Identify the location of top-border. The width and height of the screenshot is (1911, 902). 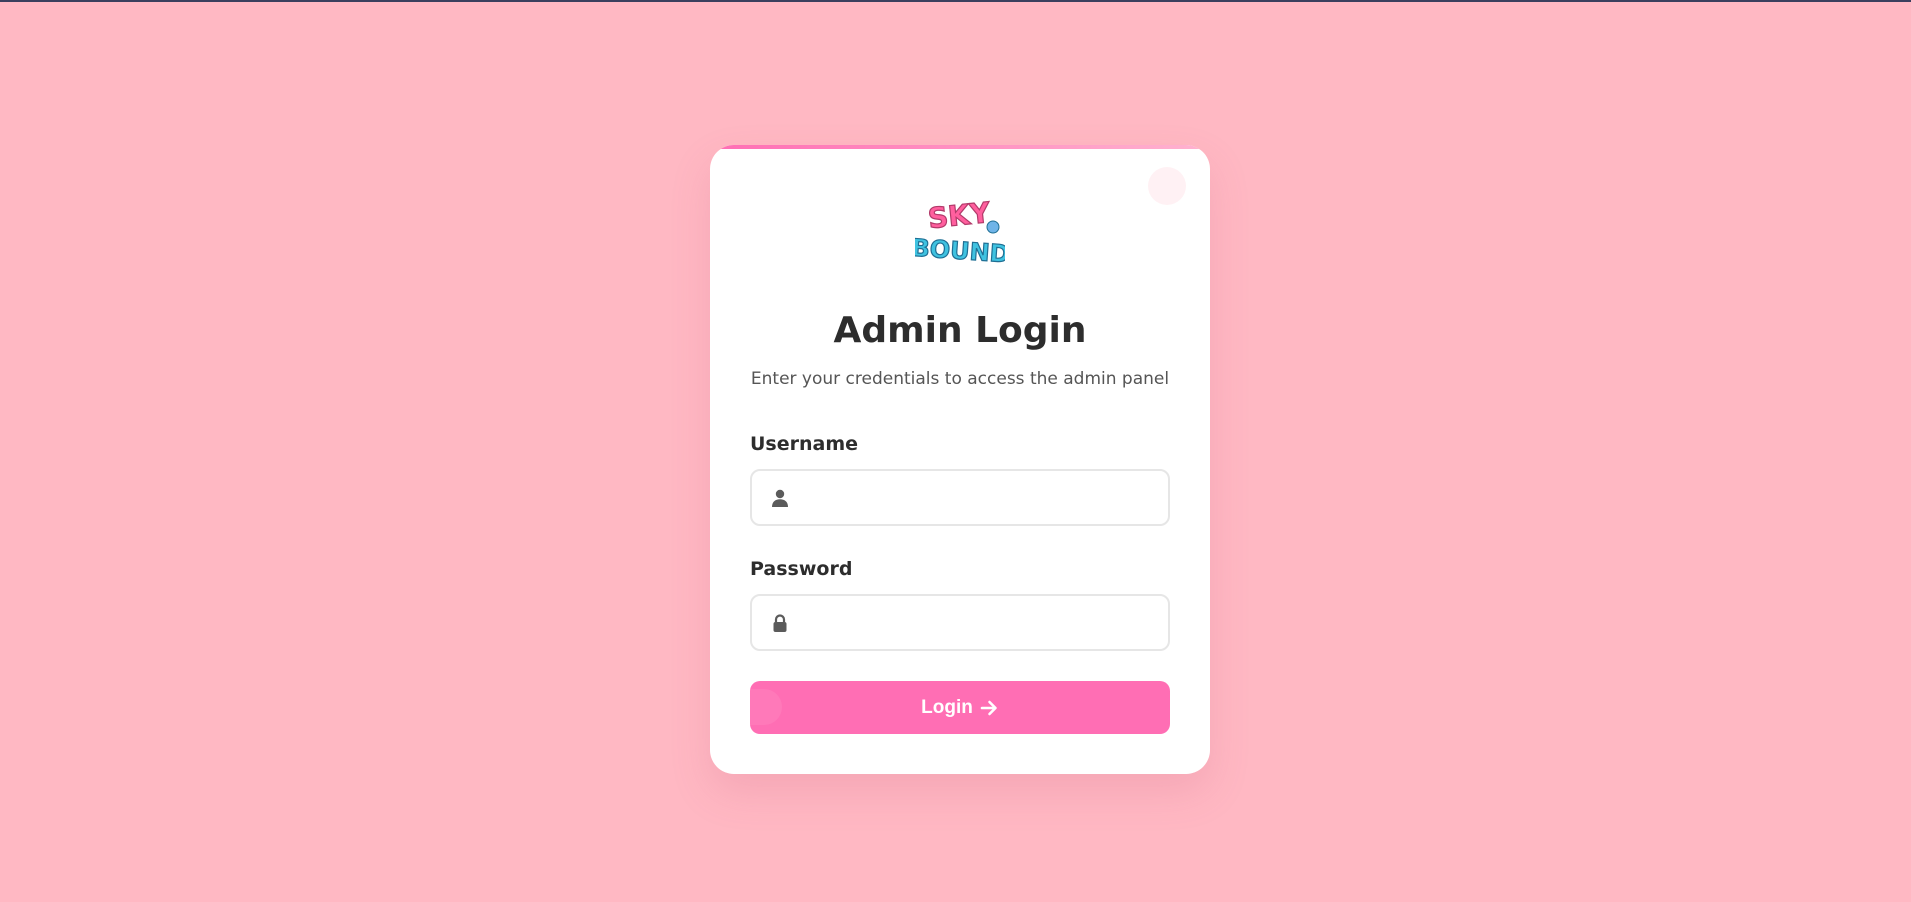
(955, 1).